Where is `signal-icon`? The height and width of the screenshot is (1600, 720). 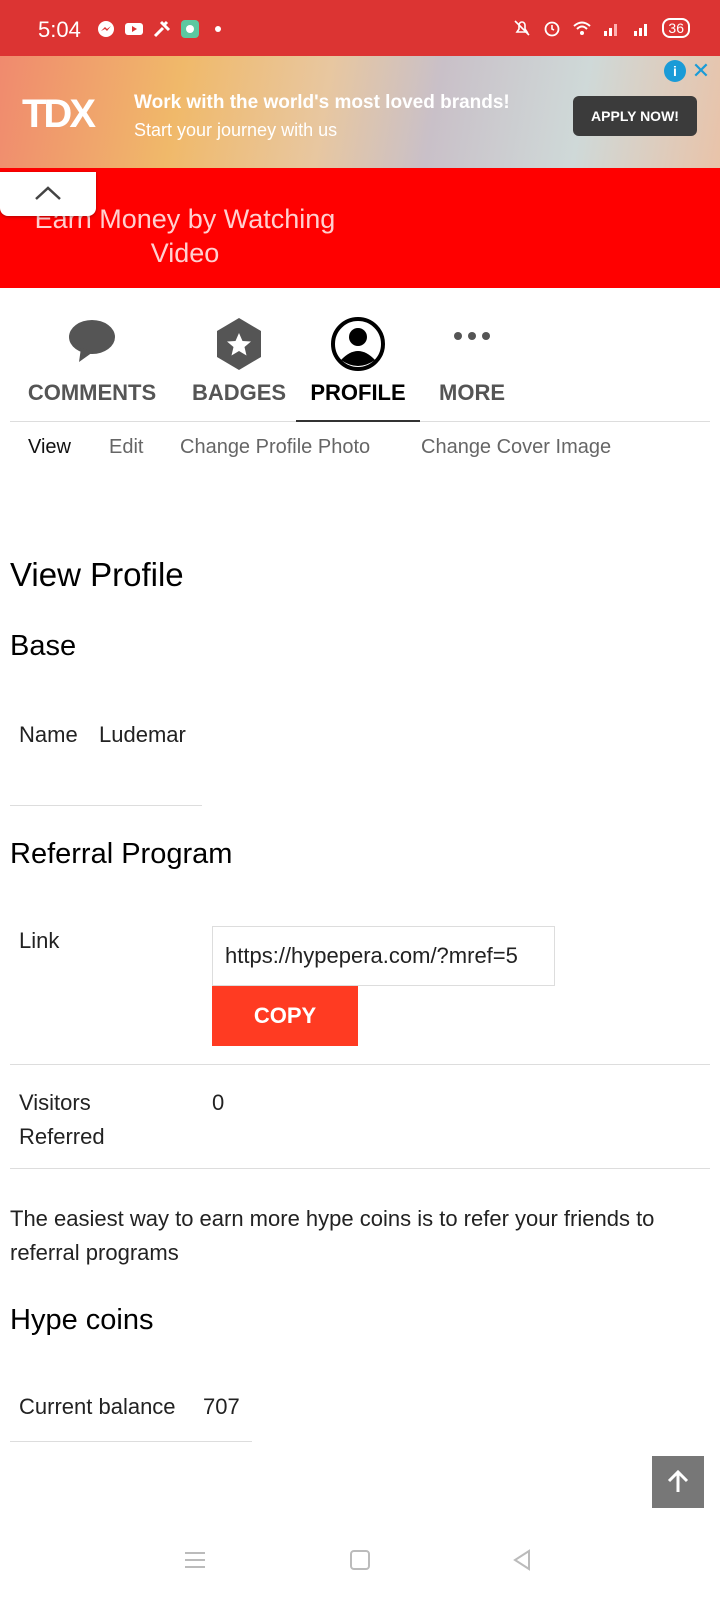
signal-icon is located at coordinates (611, 30).